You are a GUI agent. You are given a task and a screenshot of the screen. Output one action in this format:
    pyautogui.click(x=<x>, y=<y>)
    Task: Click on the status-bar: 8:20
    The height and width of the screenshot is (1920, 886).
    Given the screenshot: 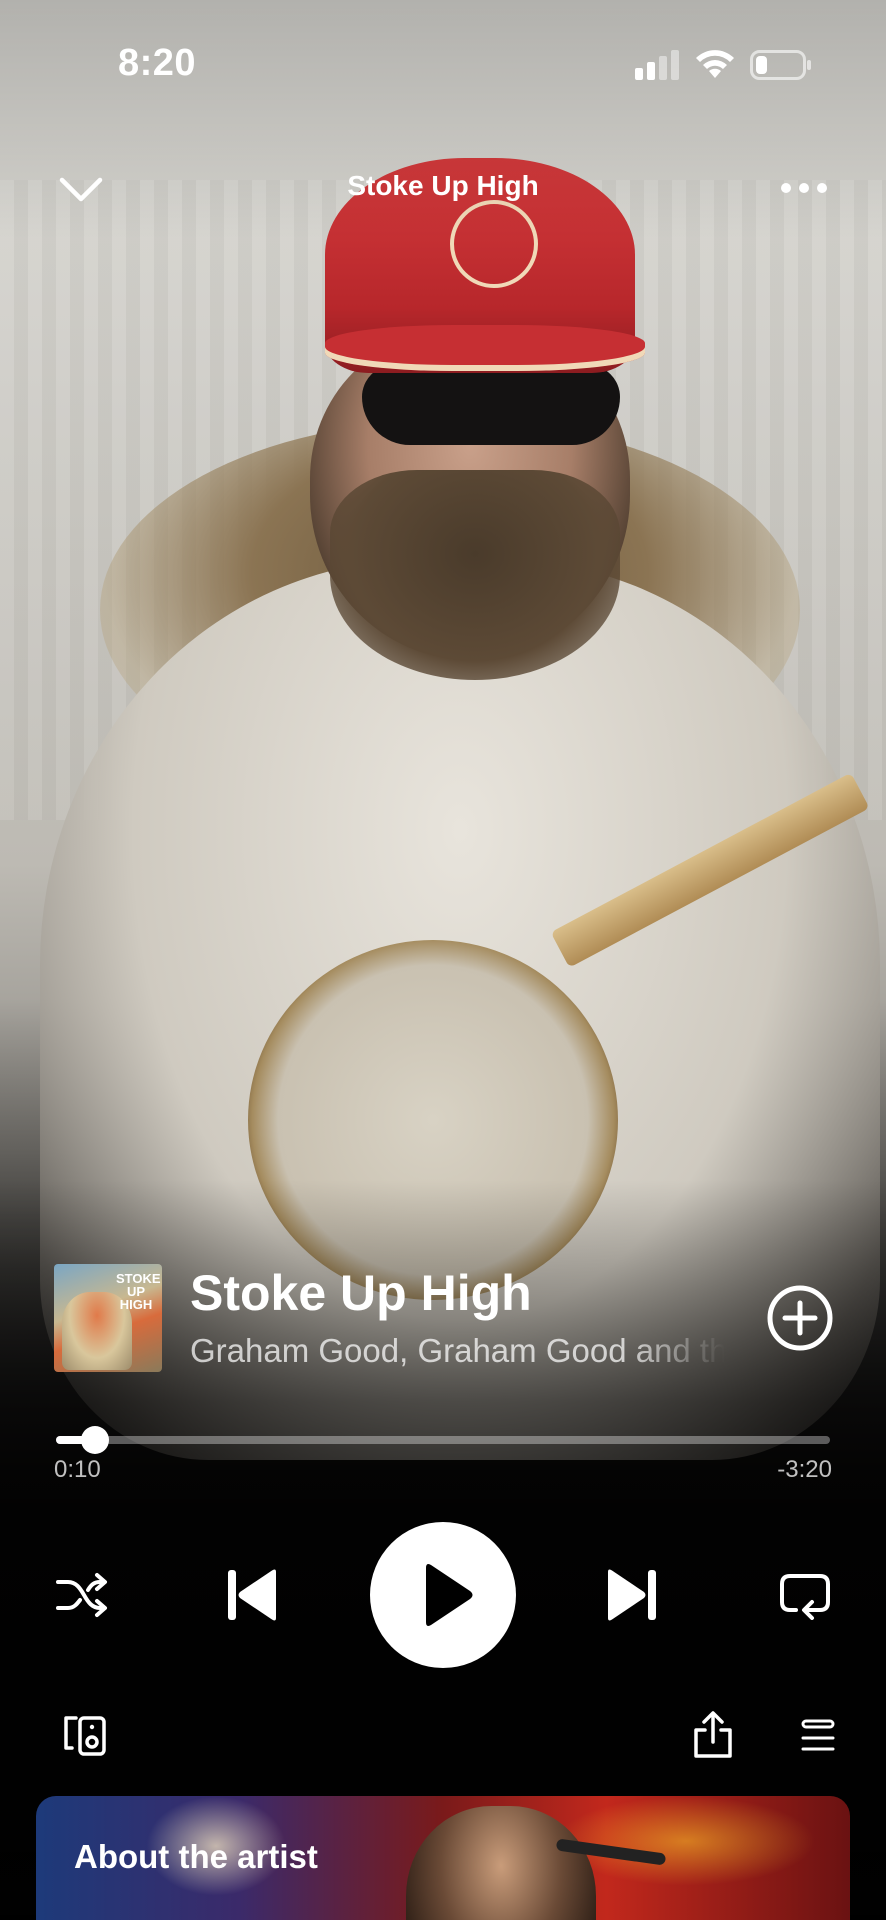 What is the action you would take?
    pyautogui.click(x=443, y=65)
    